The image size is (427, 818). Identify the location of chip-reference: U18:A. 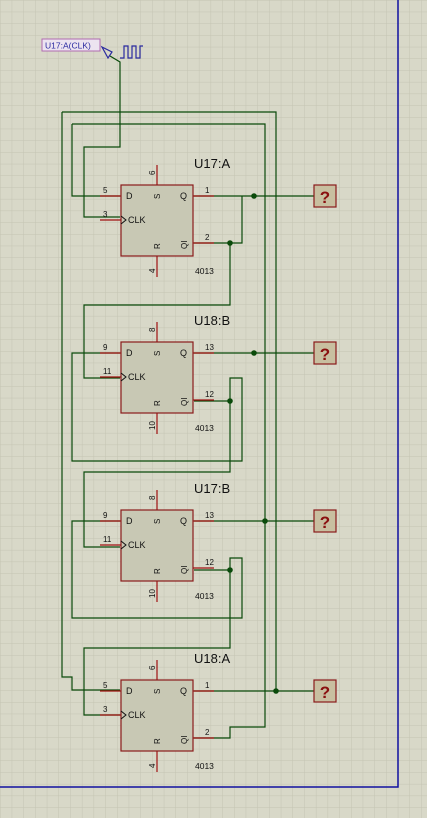
(212, 658).